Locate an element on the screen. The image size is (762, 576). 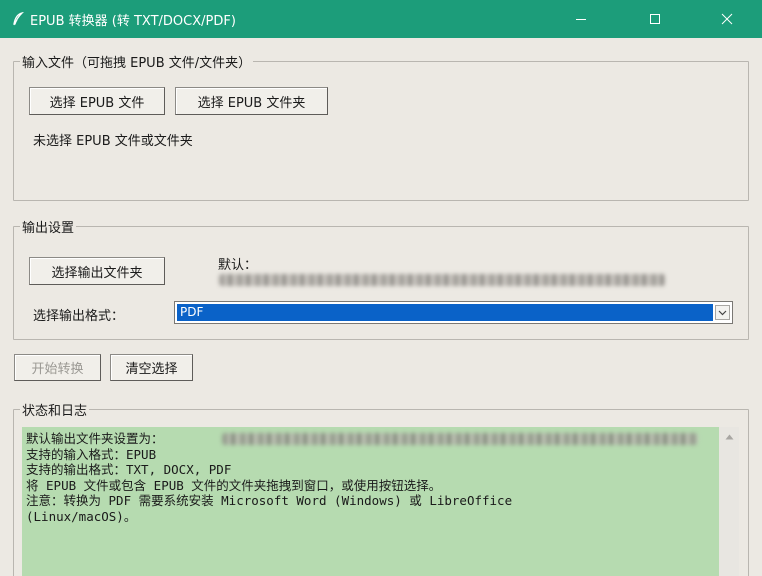
maximize-button is located at coordinates (655, 19).